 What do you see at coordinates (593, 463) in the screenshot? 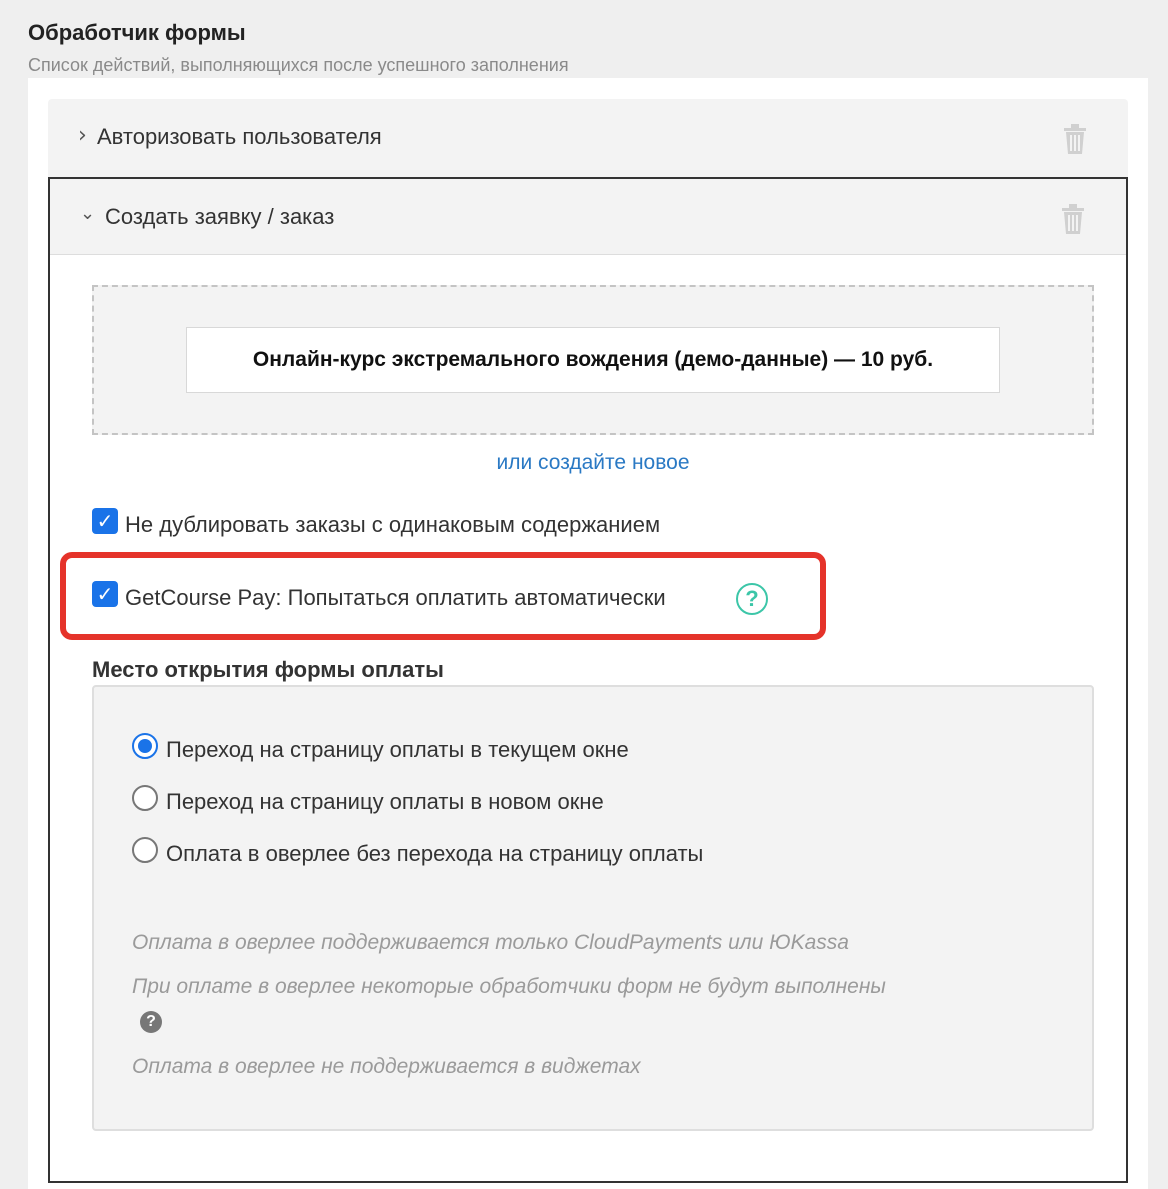
I see `create-new-link: или создайте новое` at bounding box center [593, 463].